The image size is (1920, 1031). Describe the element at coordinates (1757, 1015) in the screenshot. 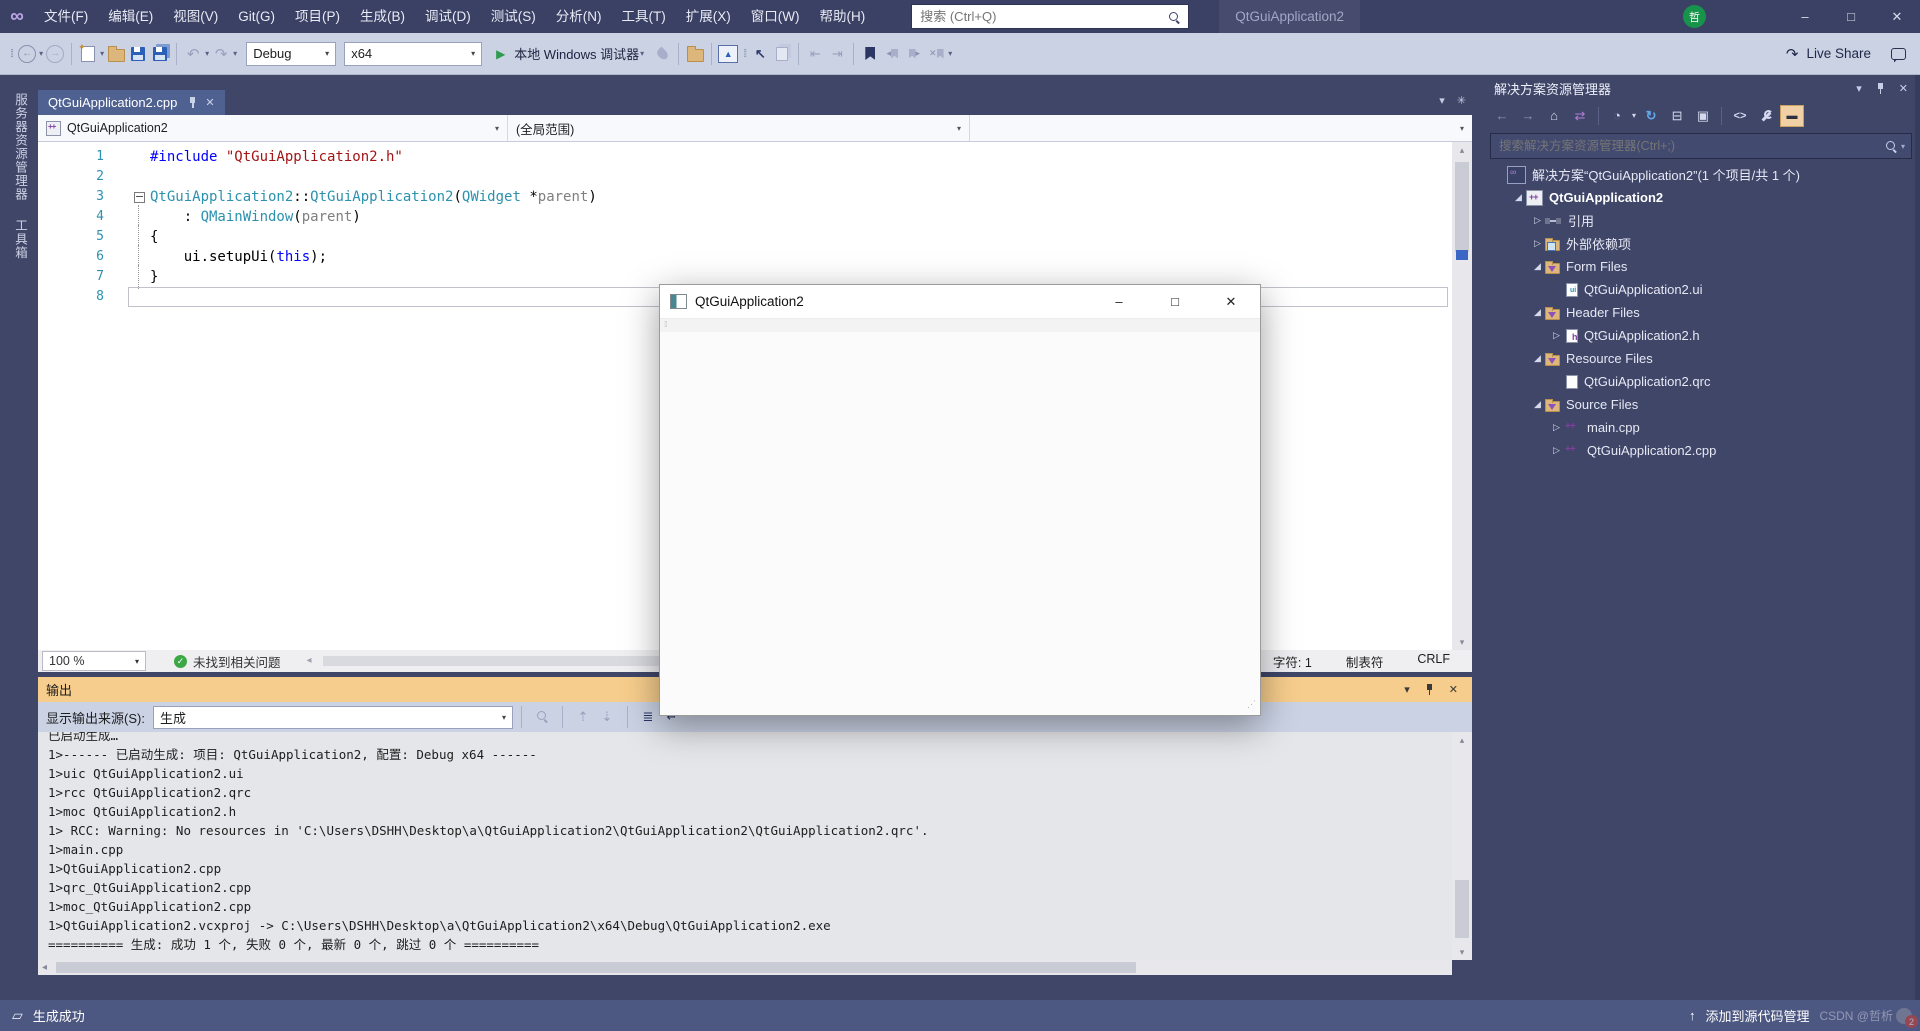

I see `add-to-source-control-button: 添加到源代码管理` at that location.